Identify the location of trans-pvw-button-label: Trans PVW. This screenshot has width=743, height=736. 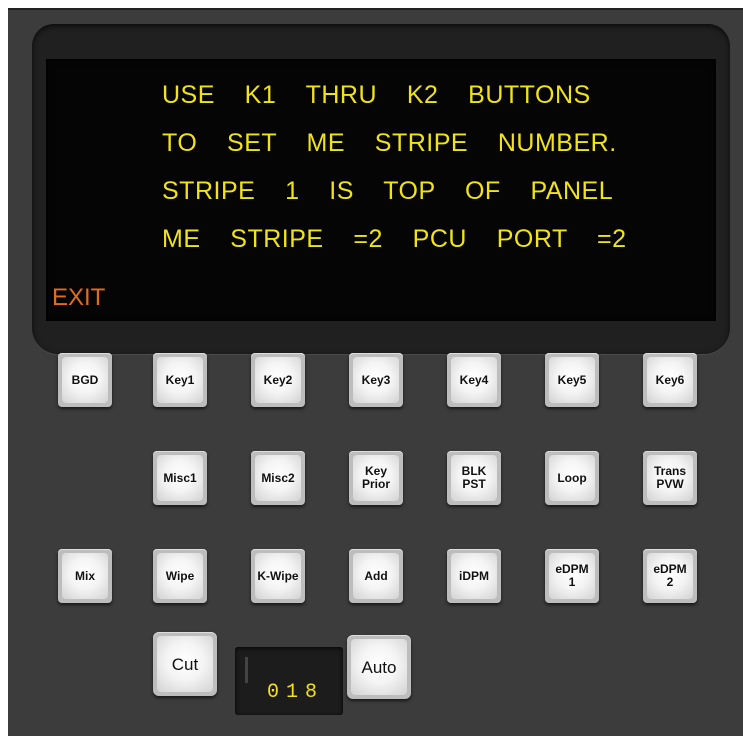
(670, 478).